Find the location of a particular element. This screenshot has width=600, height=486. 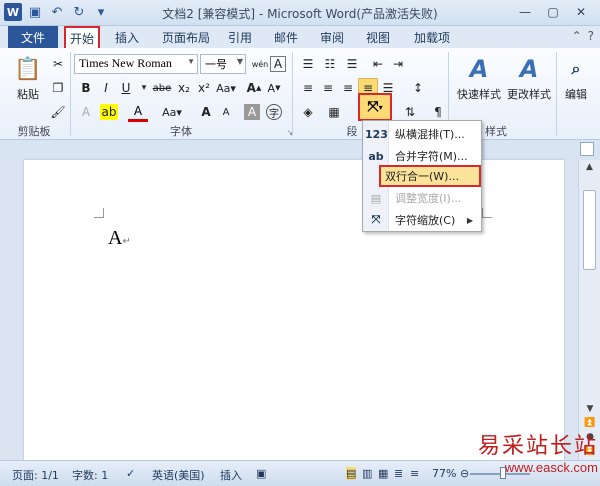

maximize-button: ▢ is located at coordinates (553, 12).